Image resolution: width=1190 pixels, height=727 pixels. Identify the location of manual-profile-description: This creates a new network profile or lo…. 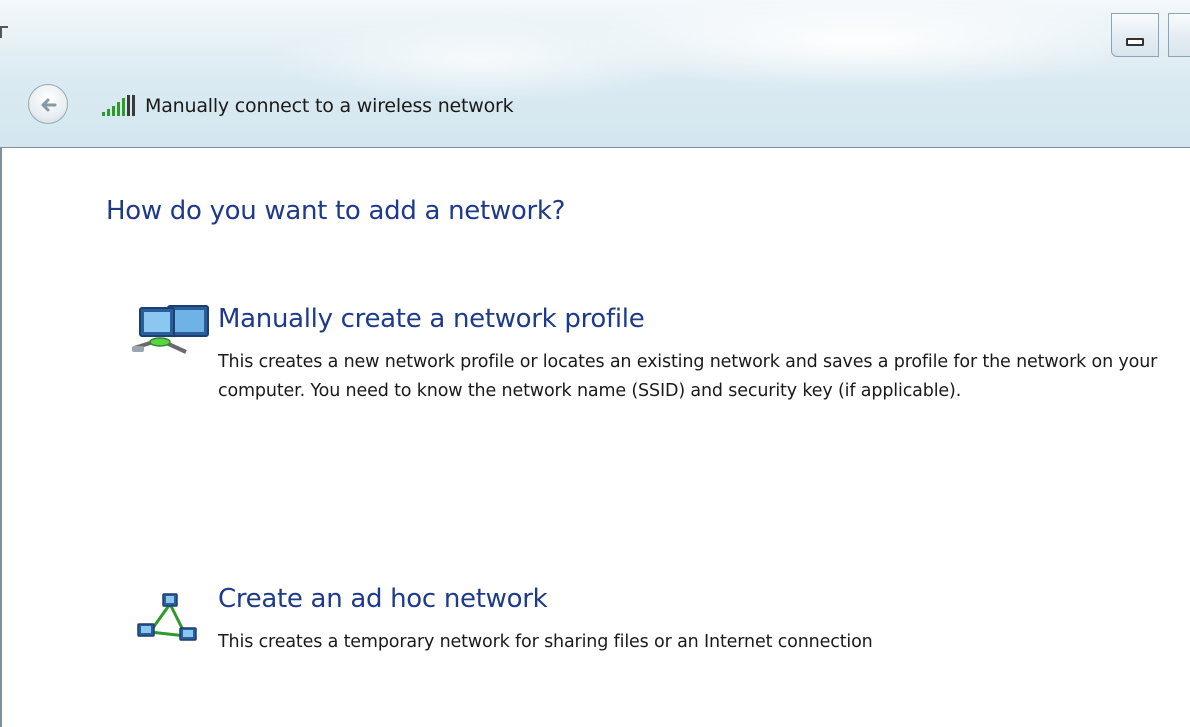
(688, 376).